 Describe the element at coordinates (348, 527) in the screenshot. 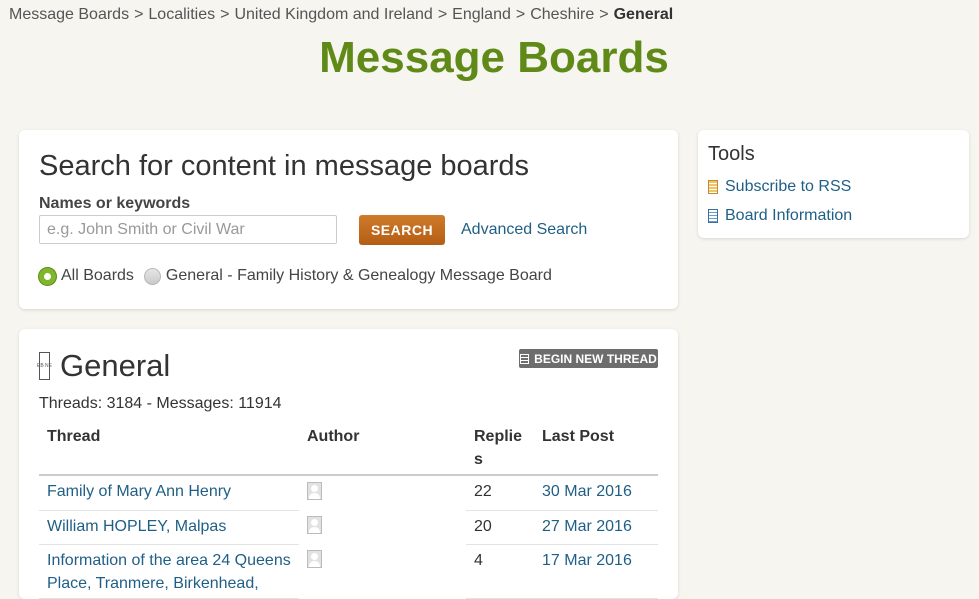

I see `table-row: William HOPLEY, Malpas 20 27 Mar 2016` at that location.